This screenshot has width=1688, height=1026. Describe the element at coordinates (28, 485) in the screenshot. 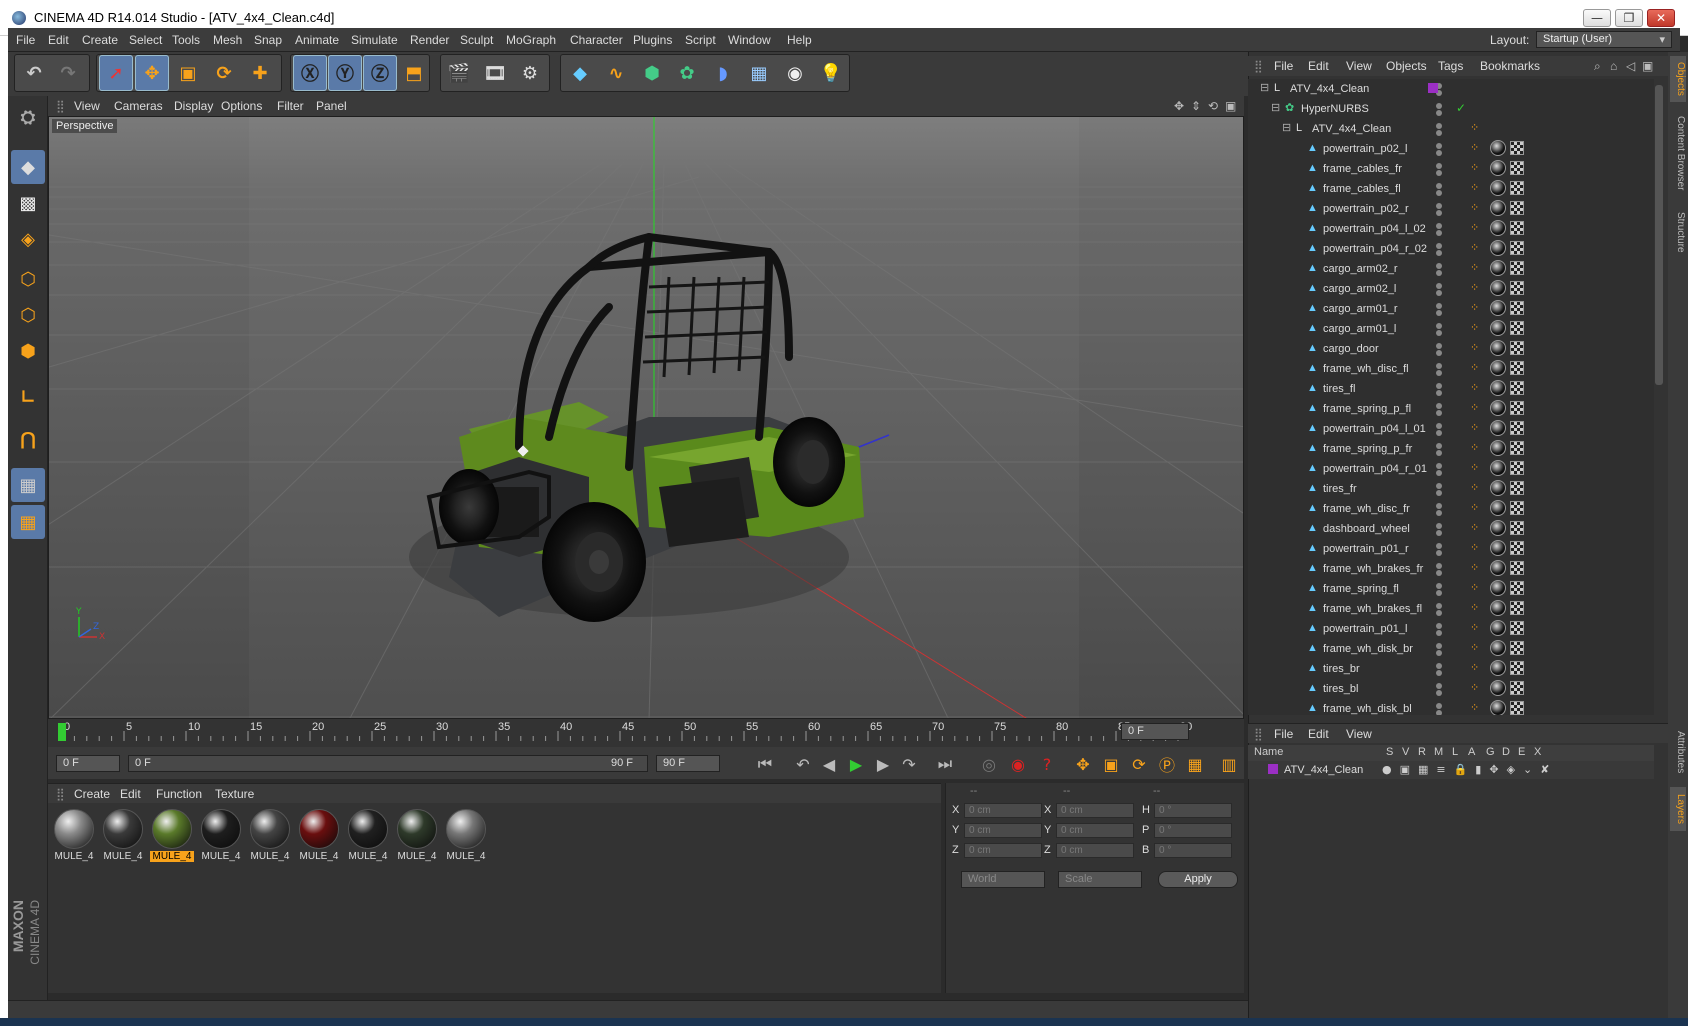

I see `workplane-lock-icon: ▦` at that location.